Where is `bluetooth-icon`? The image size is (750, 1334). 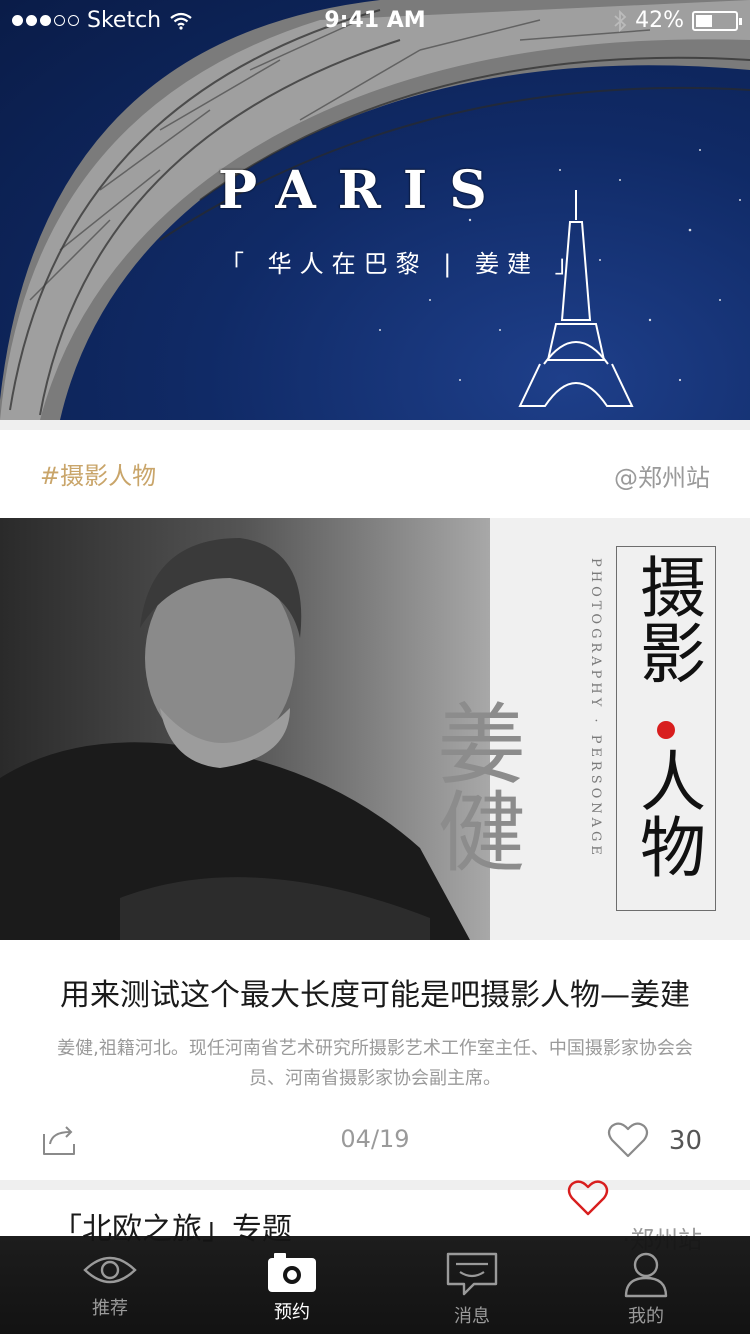 bluetooth-icon is located at coordinates (620, 20).